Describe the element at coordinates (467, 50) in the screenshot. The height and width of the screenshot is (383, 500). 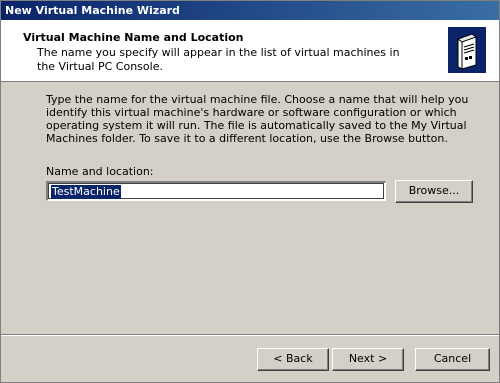
I see `server-computer-icon` at that location.